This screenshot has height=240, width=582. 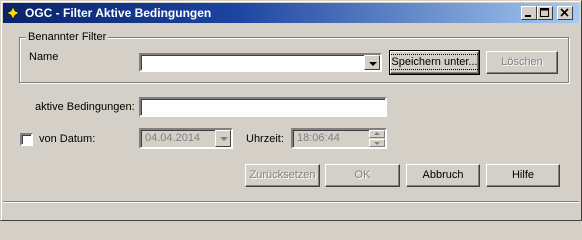 I want to click on time-label: Uhrzeit:, so click(x=265, y=139).